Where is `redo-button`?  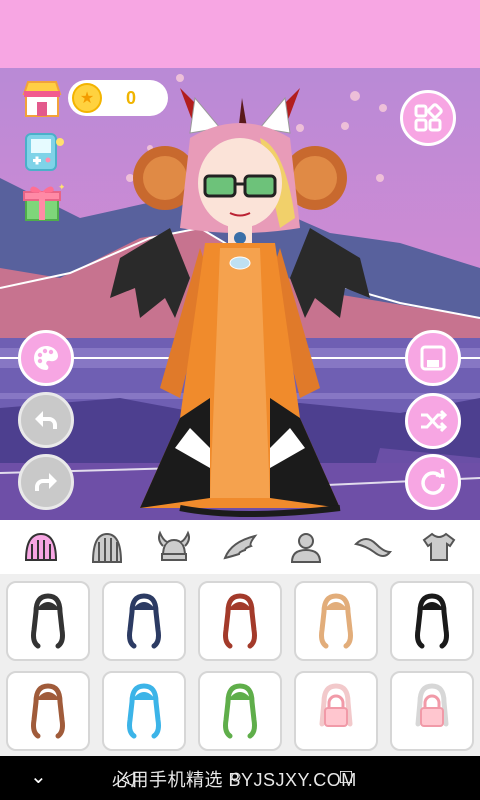
redo-button is located at coordinates (46, 482).